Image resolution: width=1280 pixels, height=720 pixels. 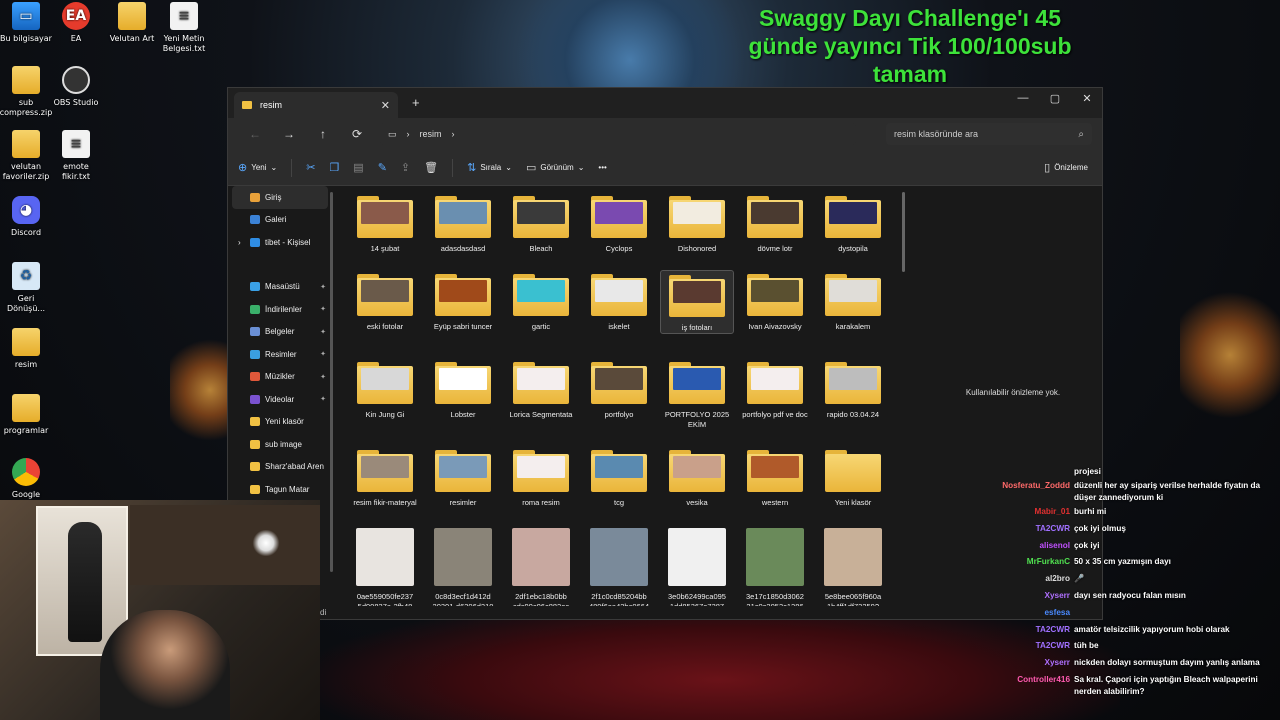 What do you see at coordinates (853, 301) in the screenshot?
I see `folder-item: karakalem` at bounding box center [853, 301].